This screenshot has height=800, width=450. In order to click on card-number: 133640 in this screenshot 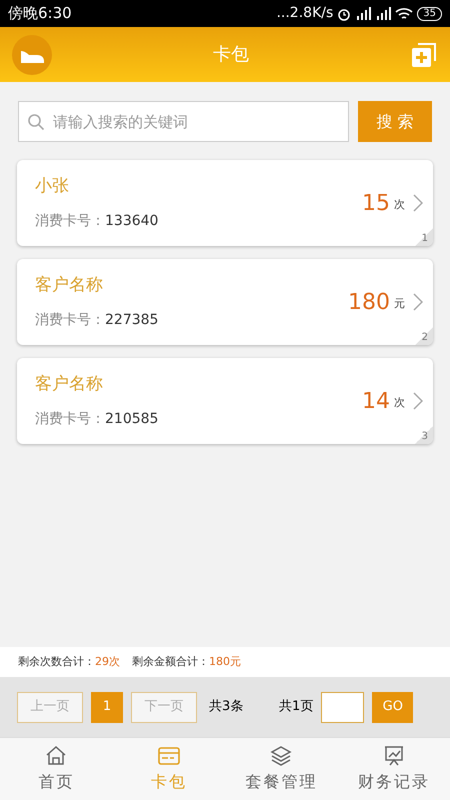, I will do `click(131, 222)`.